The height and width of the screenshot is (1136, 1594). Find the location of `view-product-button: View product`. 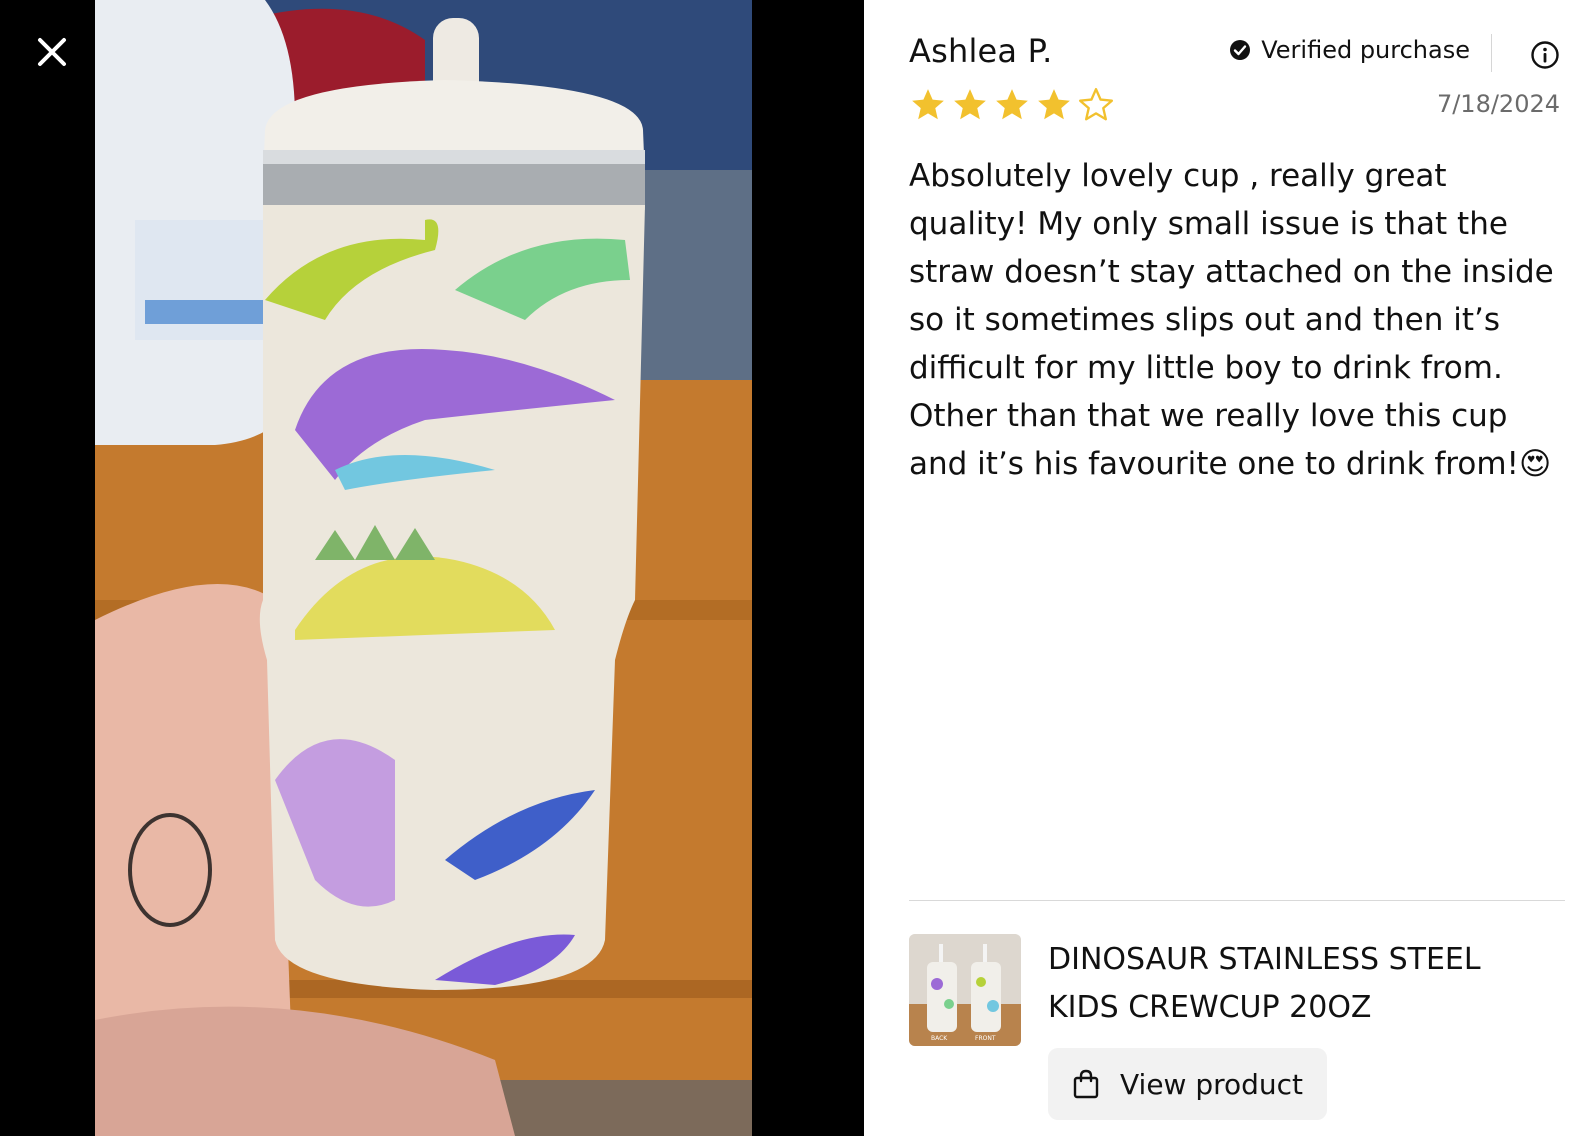

view-product-button: View product is located at coordinates (1188, 1084).